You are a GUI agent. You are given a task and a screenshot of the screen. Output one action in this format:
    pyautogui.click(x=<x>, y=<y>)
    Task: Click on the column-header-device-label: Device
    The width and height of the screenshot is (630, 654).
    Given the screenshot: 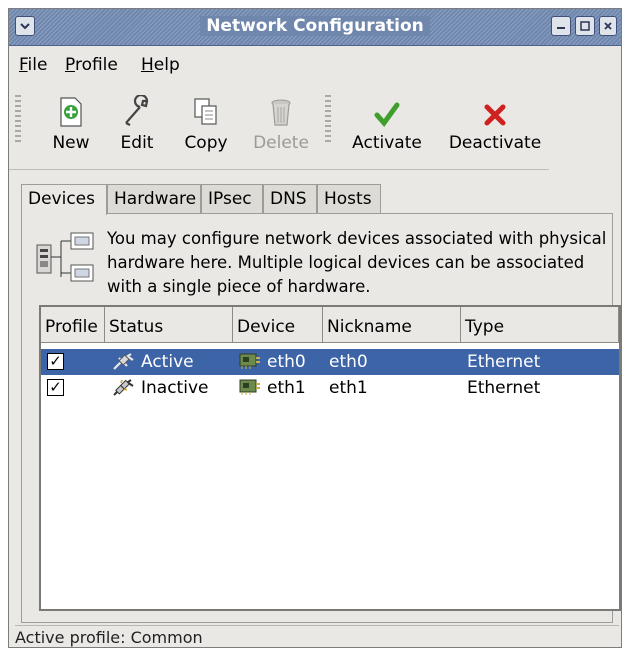 What is the action you would take?
    pyautogui.click(x=266, y=327)
    